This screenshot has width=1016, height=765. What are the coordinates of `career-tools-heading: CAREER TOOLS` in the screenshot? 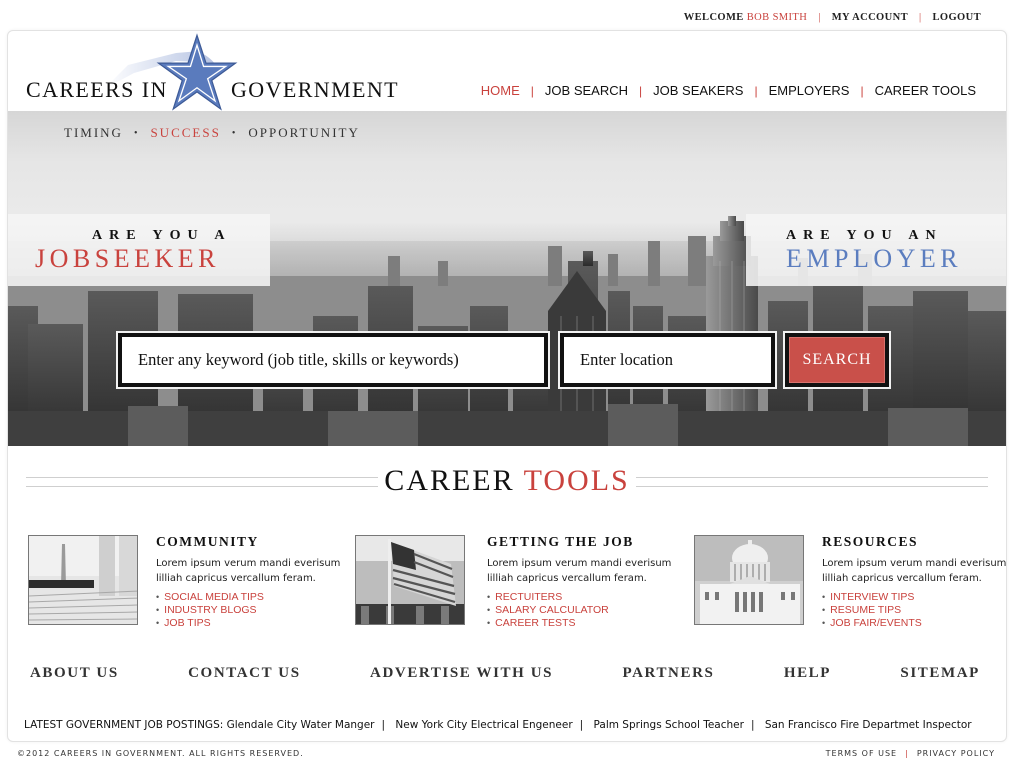 It's located at (507, 481).